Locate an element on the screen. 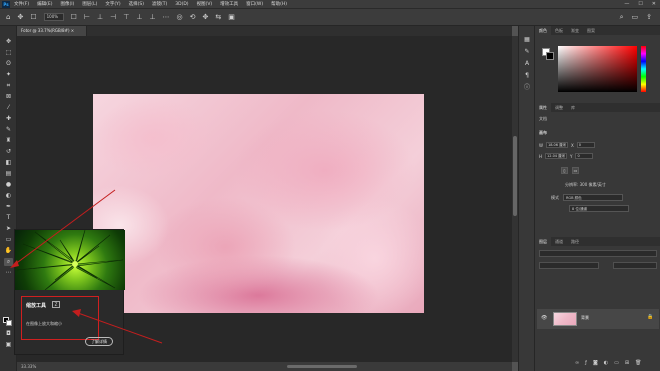 The height and width of the screenshot is (371, 660). 3d-mode-icon: ◎ is located at coordinates (180, 17).